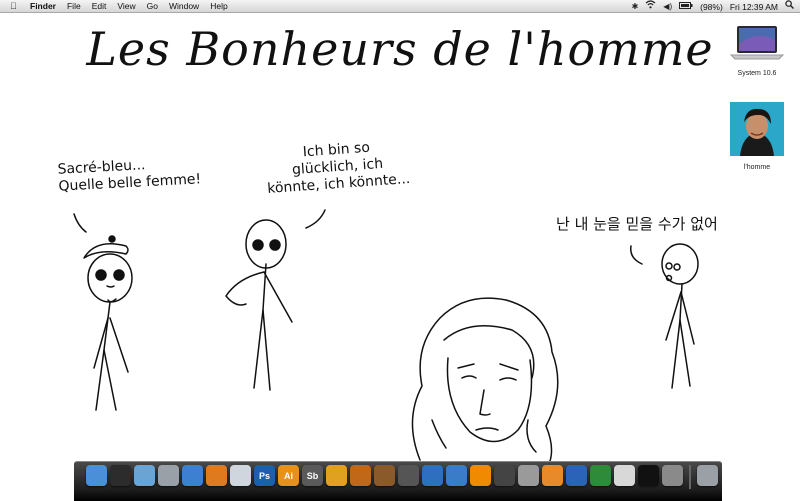 The image size is (800, 501). I want to click on preview-icon, so click(144, 475).